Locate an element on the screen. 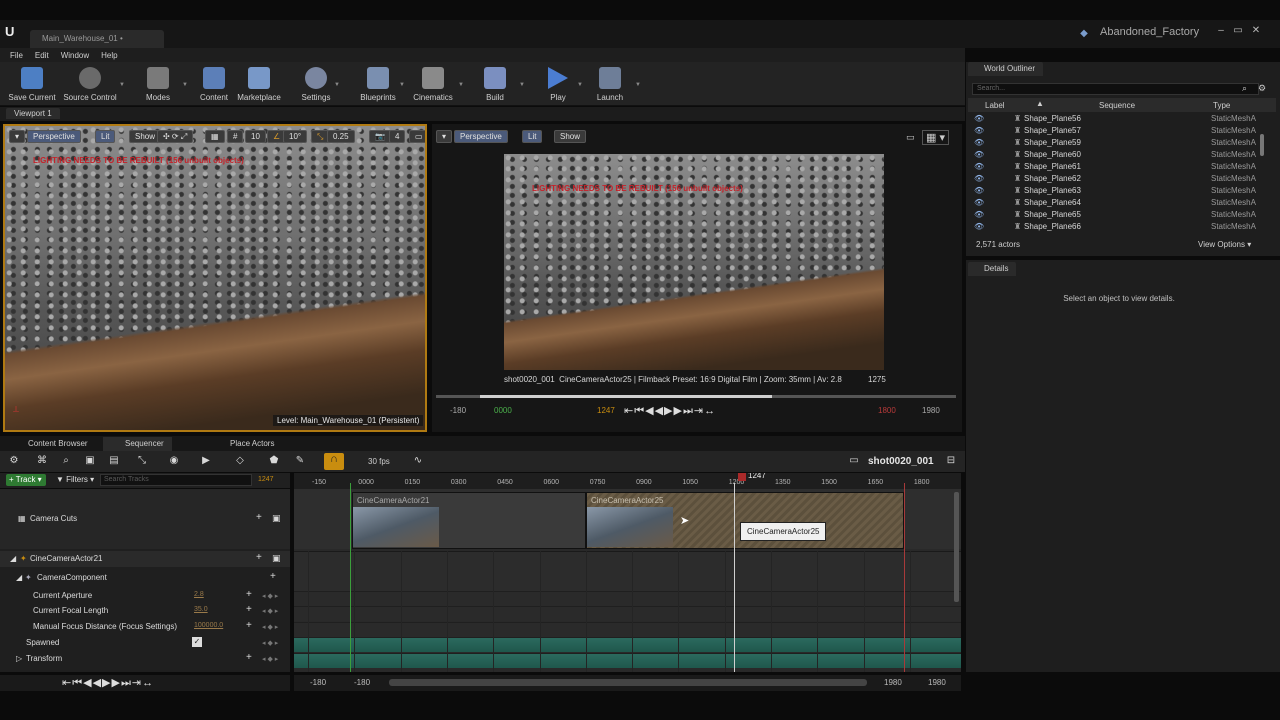  outliner-row: 👁 ♜ Shape_Plane61 StaticMeshA is located at coordinates (1115, 168).